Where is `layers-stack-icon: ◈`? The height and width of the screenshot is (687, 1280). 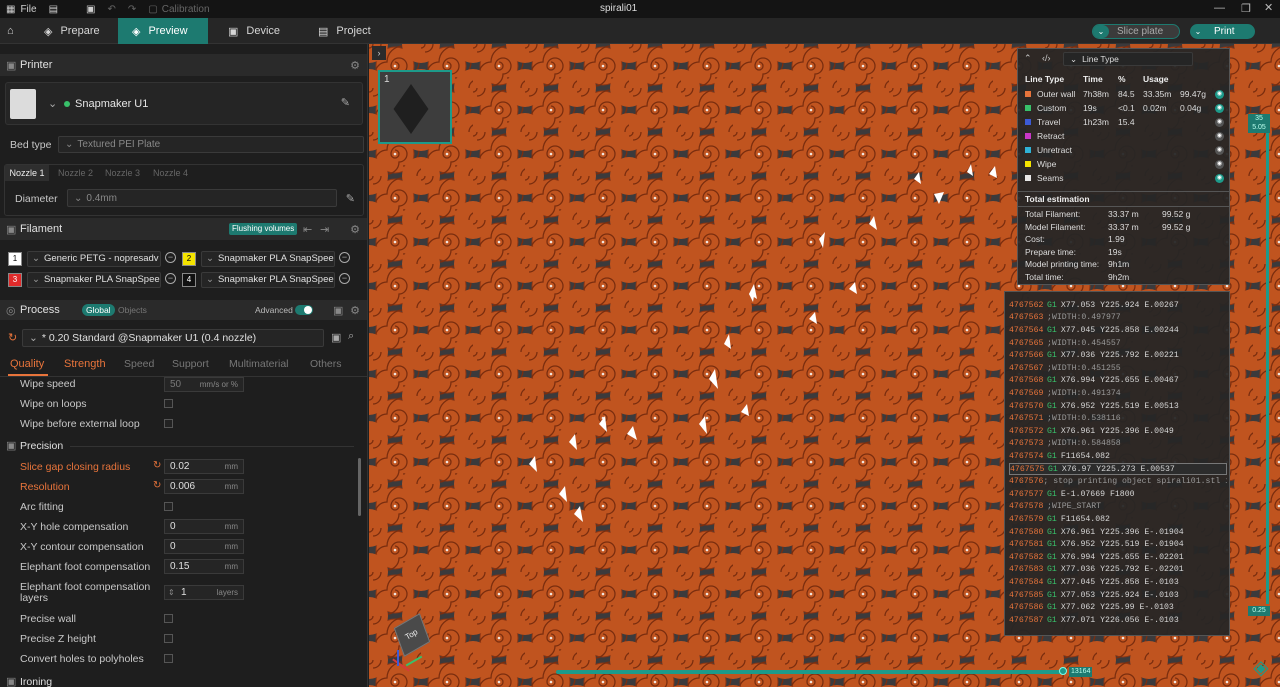 layers-stack-icon: ◈ is located at coordinates (1261, 668).